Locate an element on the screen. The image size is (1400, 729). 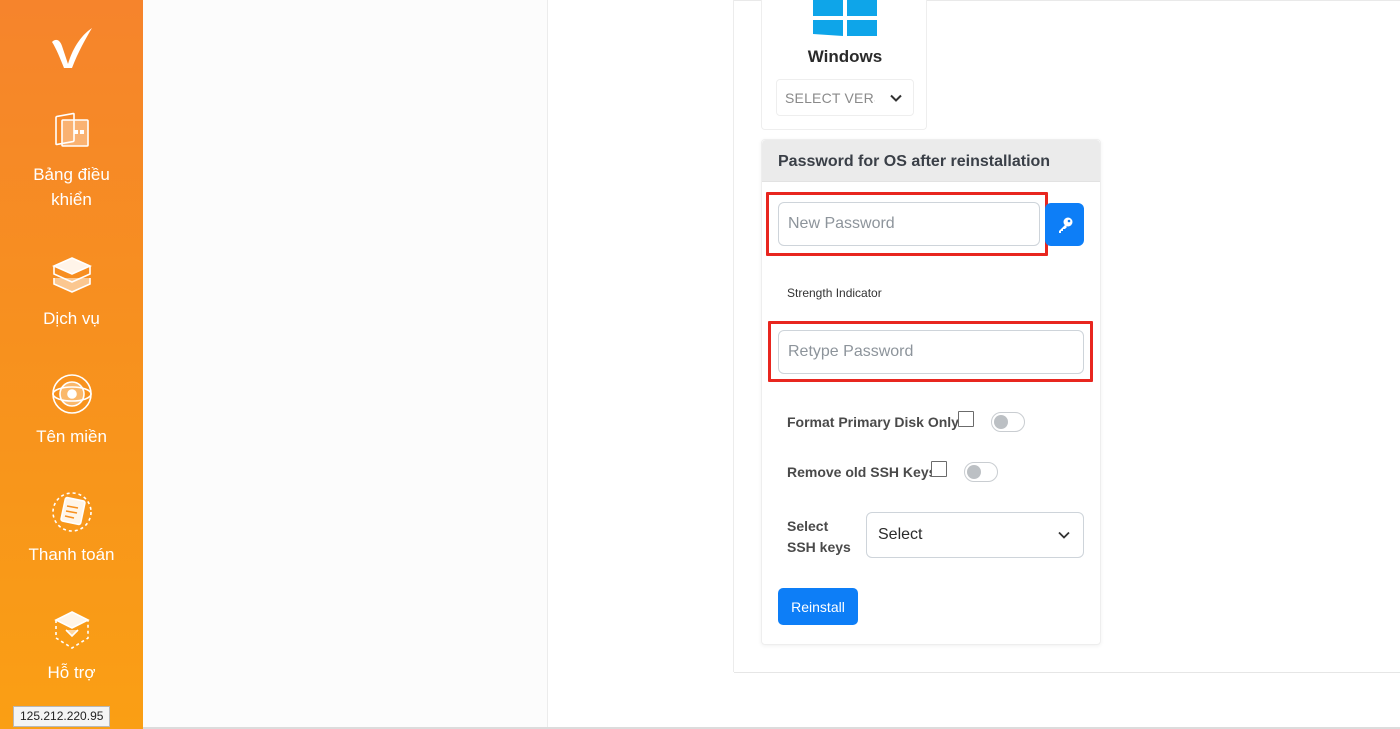
sidebar-item-label: Hỗ trợ is located at coordinates (71, 672).